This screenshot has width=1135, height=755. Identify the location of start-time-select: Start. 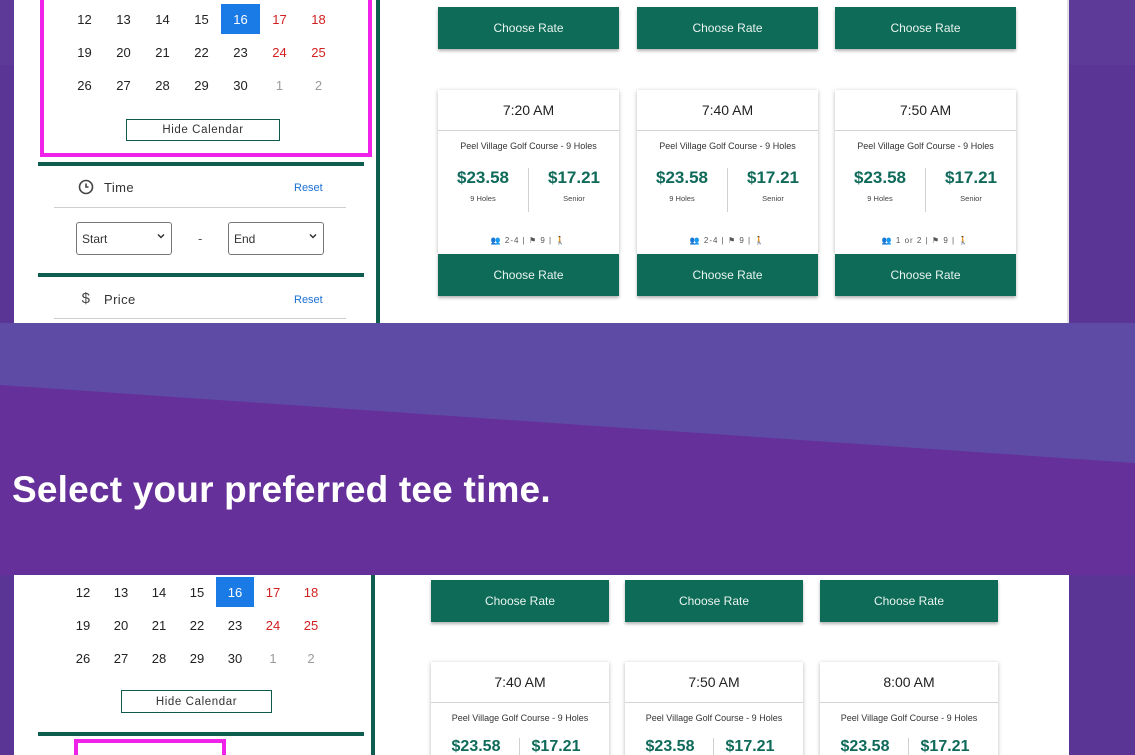
(124, 238).